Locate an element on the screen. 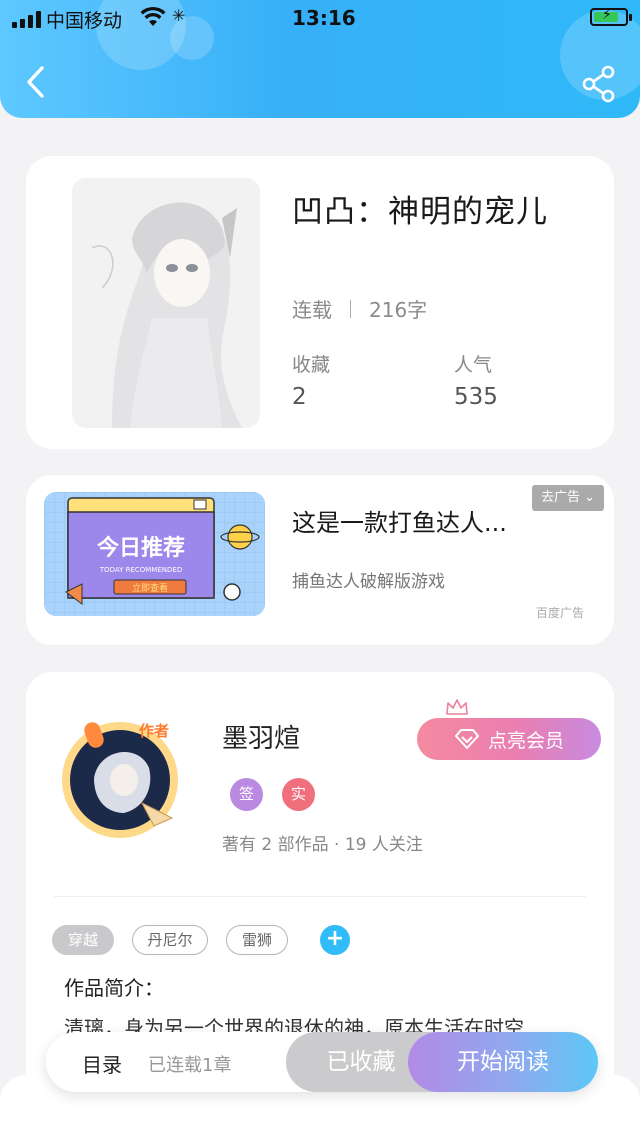 This screenshot has height=1139, width=640. activate-member-button: 点亮会员 is located at coordinates (509, 739).